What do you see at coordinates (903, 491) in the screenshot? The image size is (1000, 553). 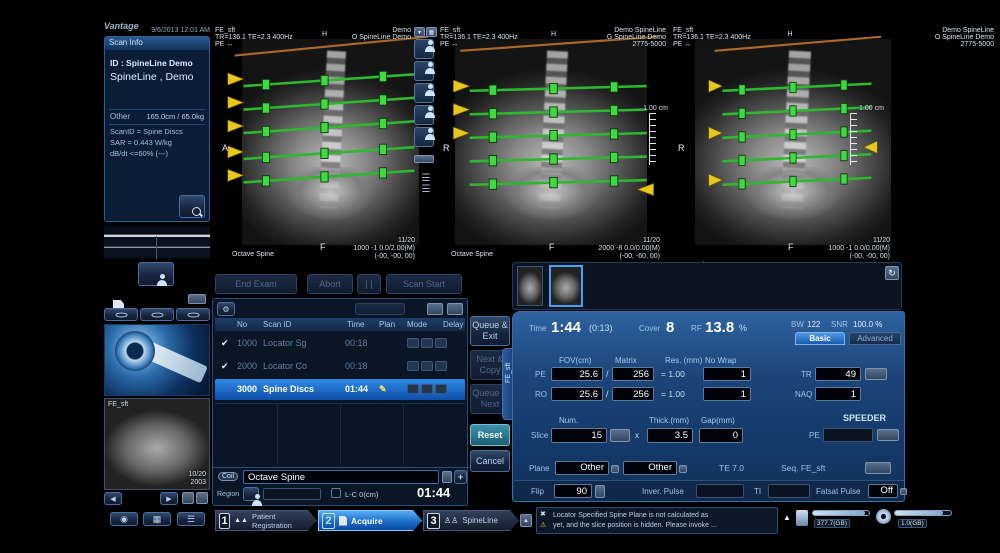 I see `fatsat-dropdown-button` at bounding box center [903, 491].